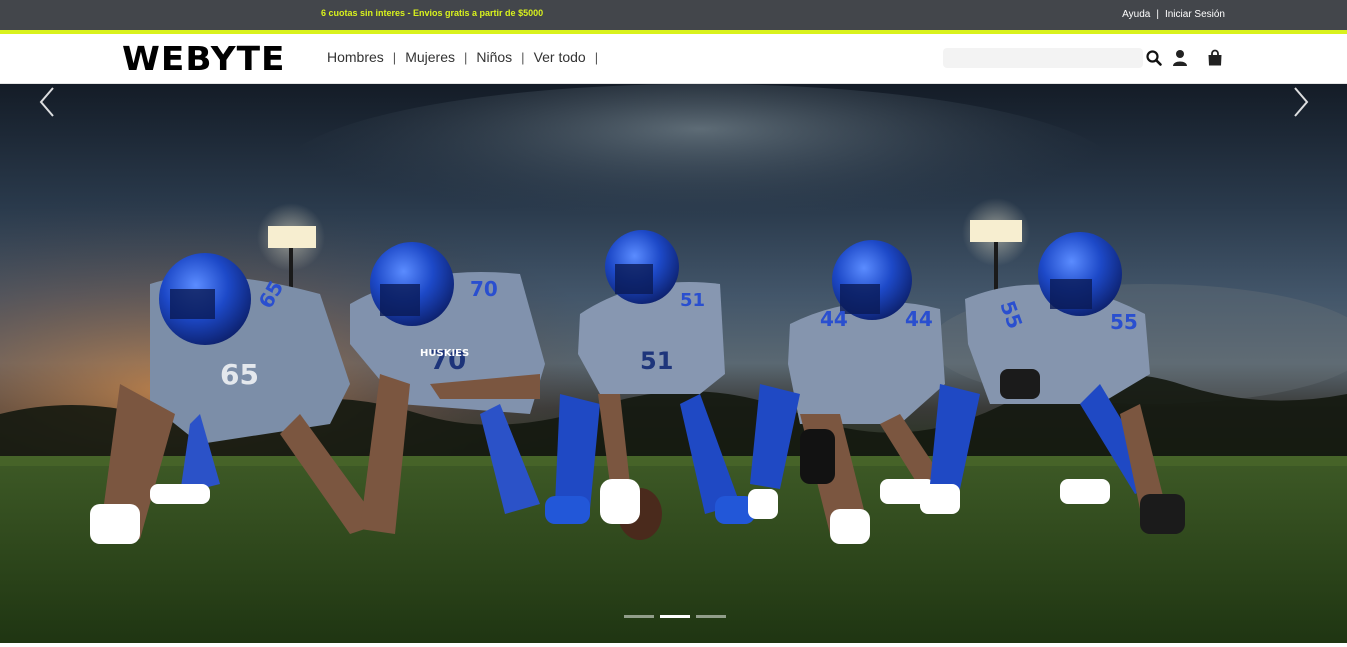  What do you see at coordinates (484, 289) in the screenshot?
I see `jersey-number: 70` at bounding box center [484, 289].